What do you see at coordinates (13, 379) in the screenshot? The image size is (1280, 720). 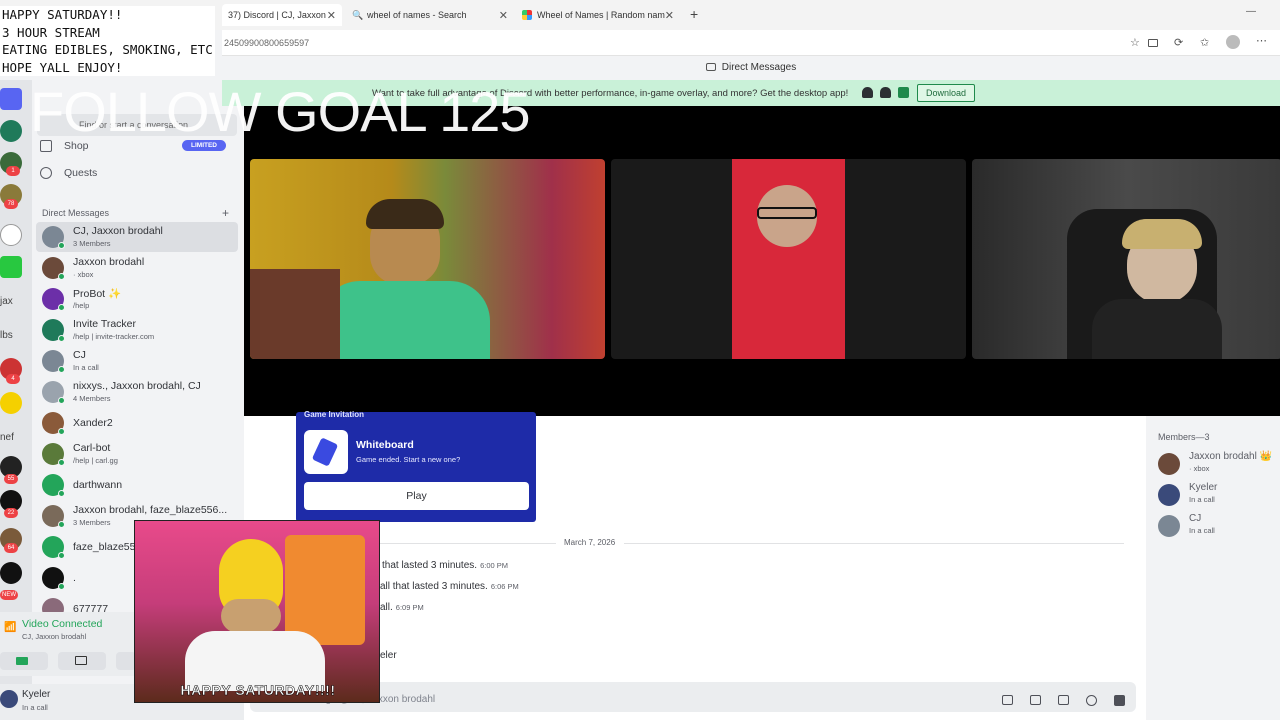 I see `unread-badge: 4` at bounding box center [13, 379].